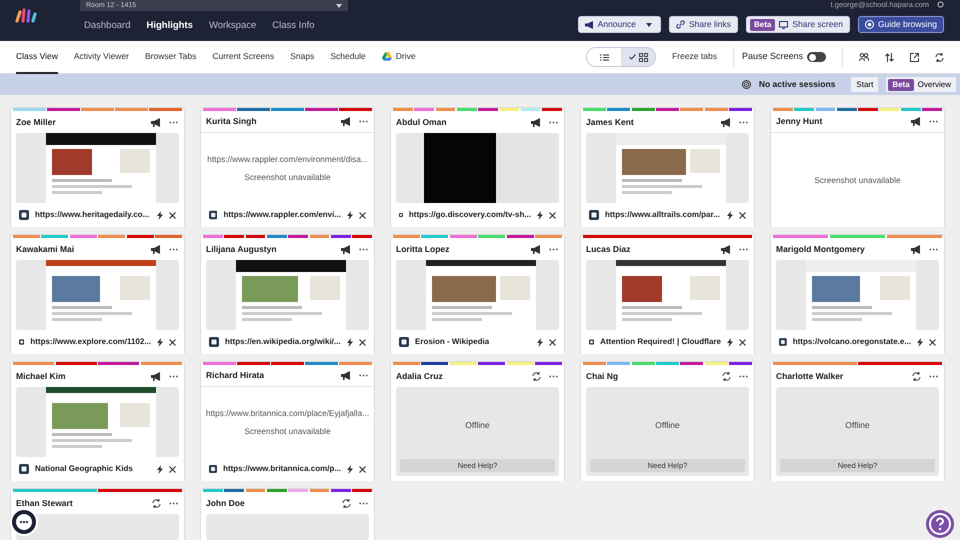  What do you see at coordinates (348, 57) in the screenshot?
I see `view-tab: Schedule` at bounding box center [348, 57].